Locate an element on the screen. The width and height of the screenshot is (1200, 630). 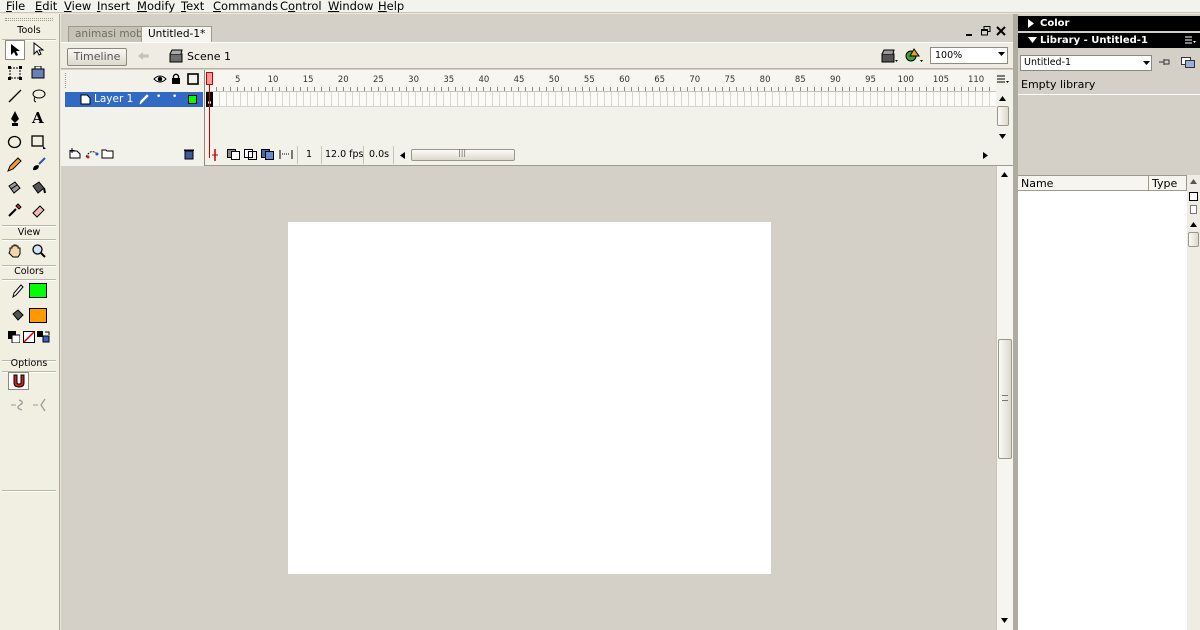
menu-edit: Edit is located at coordinates (46, 6).